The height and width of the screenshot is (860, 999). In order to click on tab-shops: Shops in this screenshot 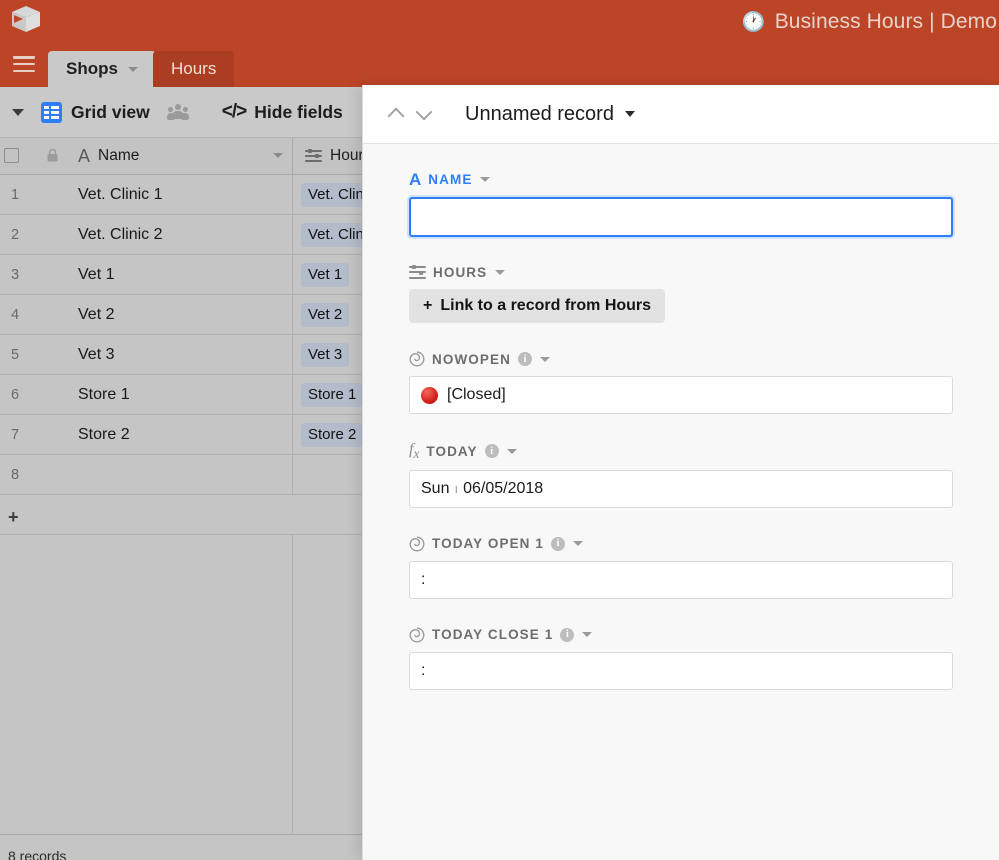, I will do `click(102, 69)`.